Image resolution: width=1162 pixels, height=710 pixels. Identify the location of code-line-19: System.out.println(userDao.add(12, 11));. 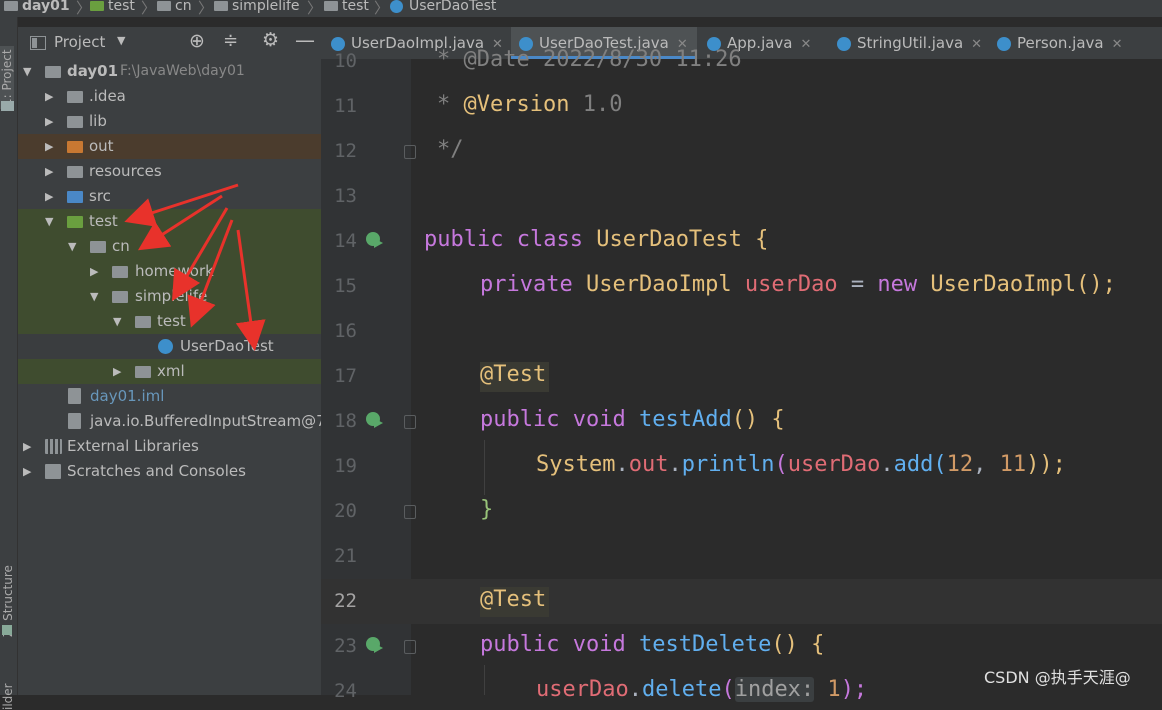
(801, 464).